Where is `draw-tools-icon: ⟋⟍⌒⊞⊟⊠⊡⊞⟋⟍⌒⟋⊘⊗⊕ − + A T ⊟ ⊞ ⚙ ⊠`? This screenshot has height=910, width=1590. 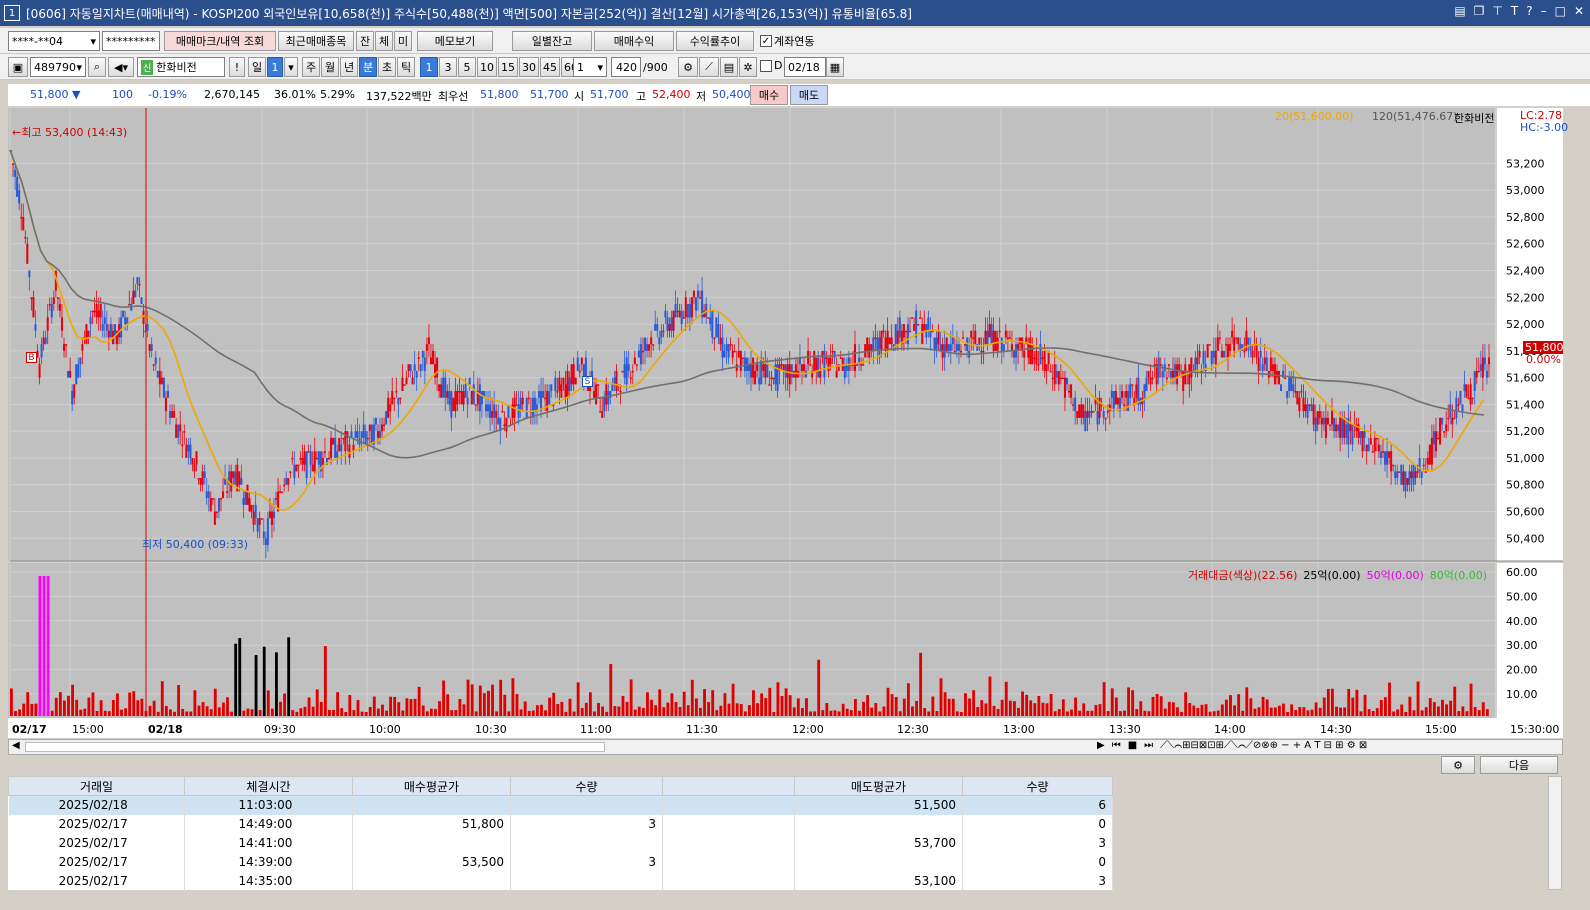 draw-tools-icon: ⟋⟍⌒⊞⊟⊠⊡⊞⟋⟍⌒⟋⊘⊗⊕ − + A T ⊟ ⊞ ⚙ ⊠ is located at coordinates (1263, 745).